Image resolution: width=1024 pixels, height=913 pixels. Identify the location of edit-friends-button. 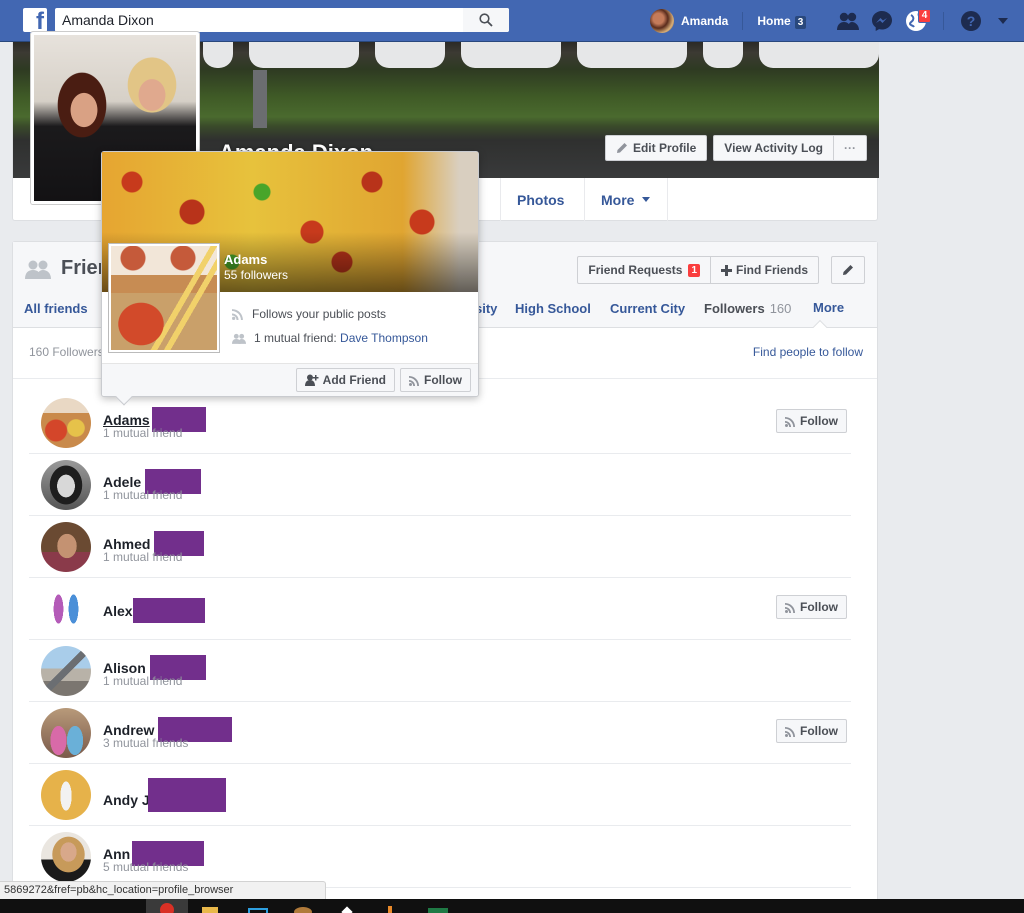
(848, 270).